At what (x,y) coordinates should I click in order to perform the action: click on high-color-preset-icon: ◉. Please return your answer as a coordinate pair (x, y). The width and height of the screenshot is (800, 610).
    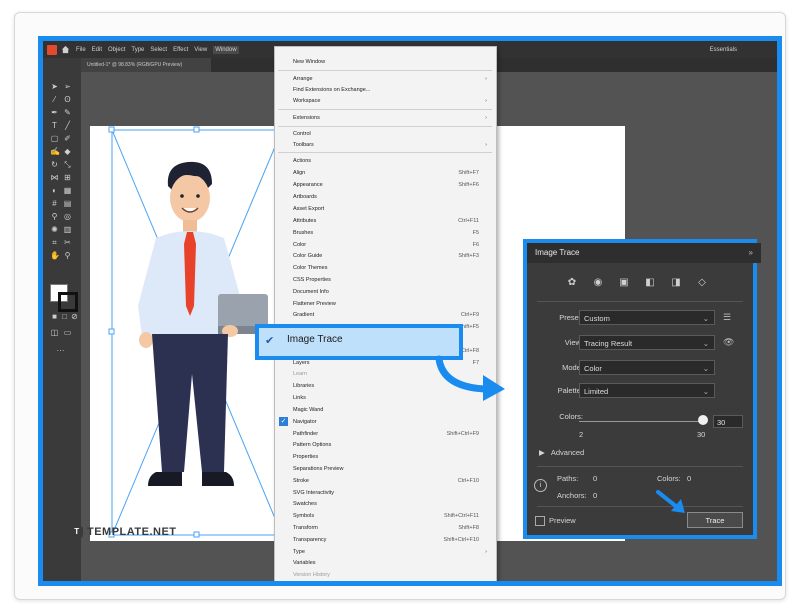
    Looking at the image, I should click on (598, 283).